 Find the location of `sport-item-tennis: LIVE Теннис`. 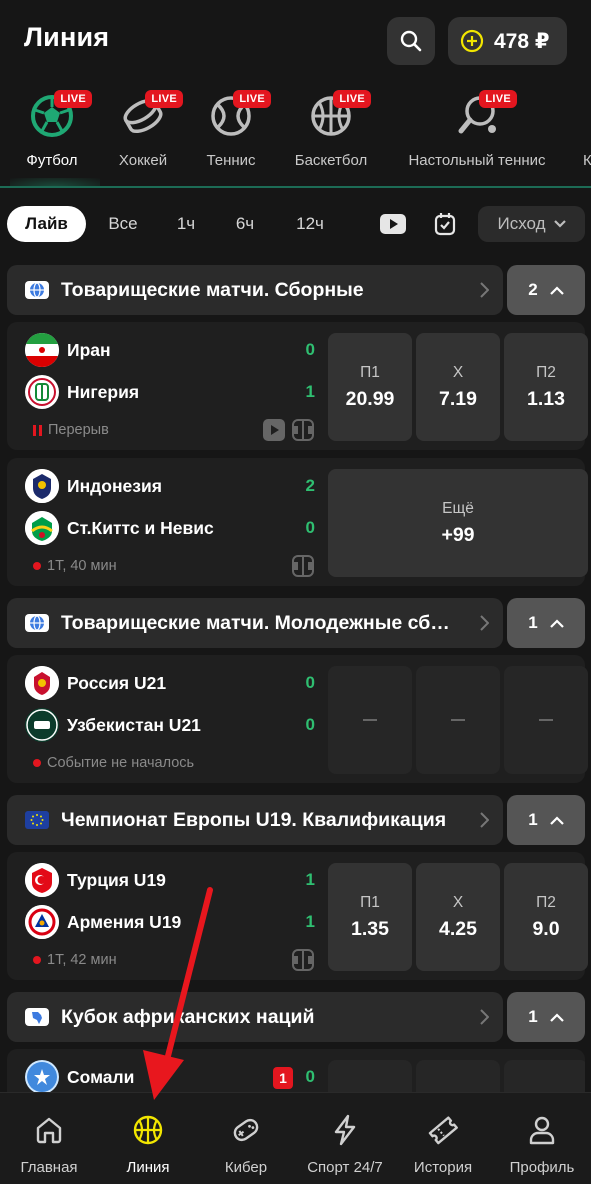

sport-item-tennis: LIVE Теннис is located at coordinates (237, 134).